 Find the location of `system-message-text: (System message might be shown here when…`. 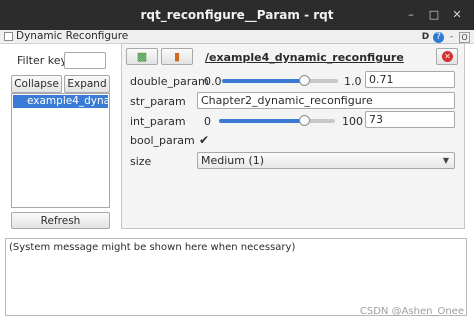

system-message-text: (System message might be shown here when… is located at coordinates (152, 247).